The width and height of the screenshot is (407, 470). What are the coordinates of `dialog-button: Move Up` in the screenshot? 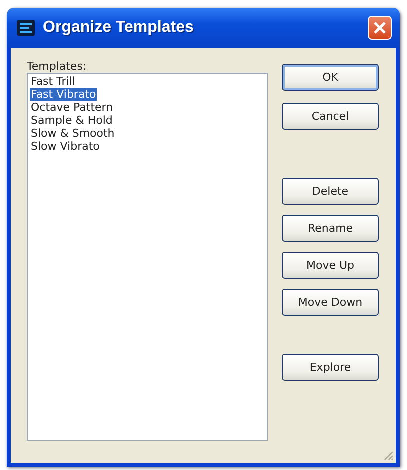 It's located at (330, 265).